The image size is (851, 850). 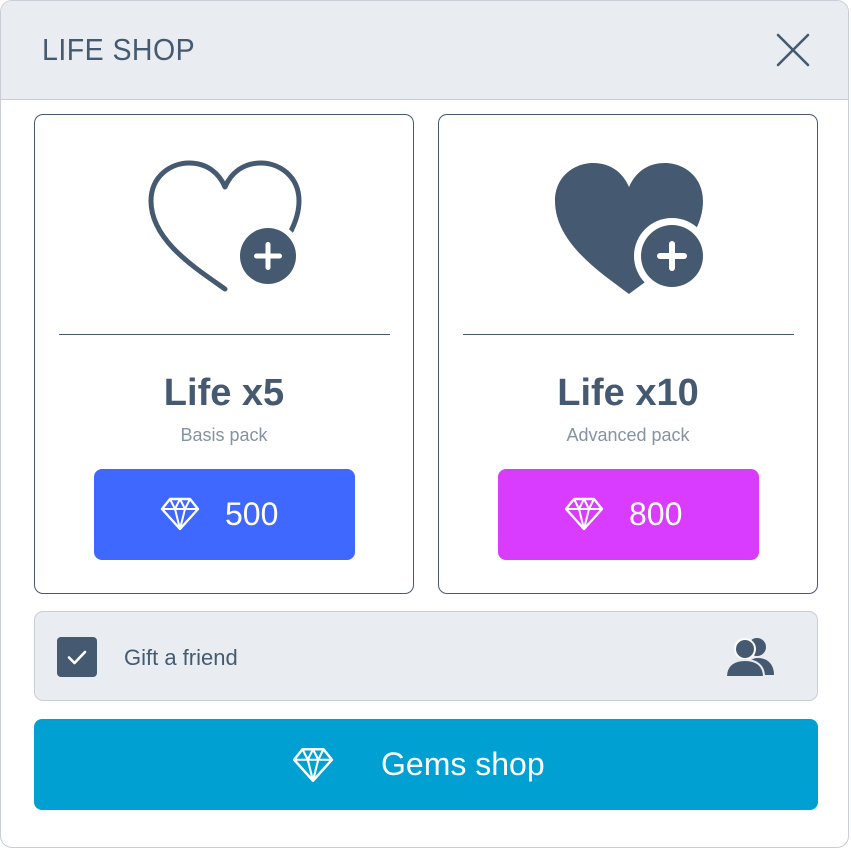 I want to click on pack-subtitle: Basis pack, so click(x=224, y=435).